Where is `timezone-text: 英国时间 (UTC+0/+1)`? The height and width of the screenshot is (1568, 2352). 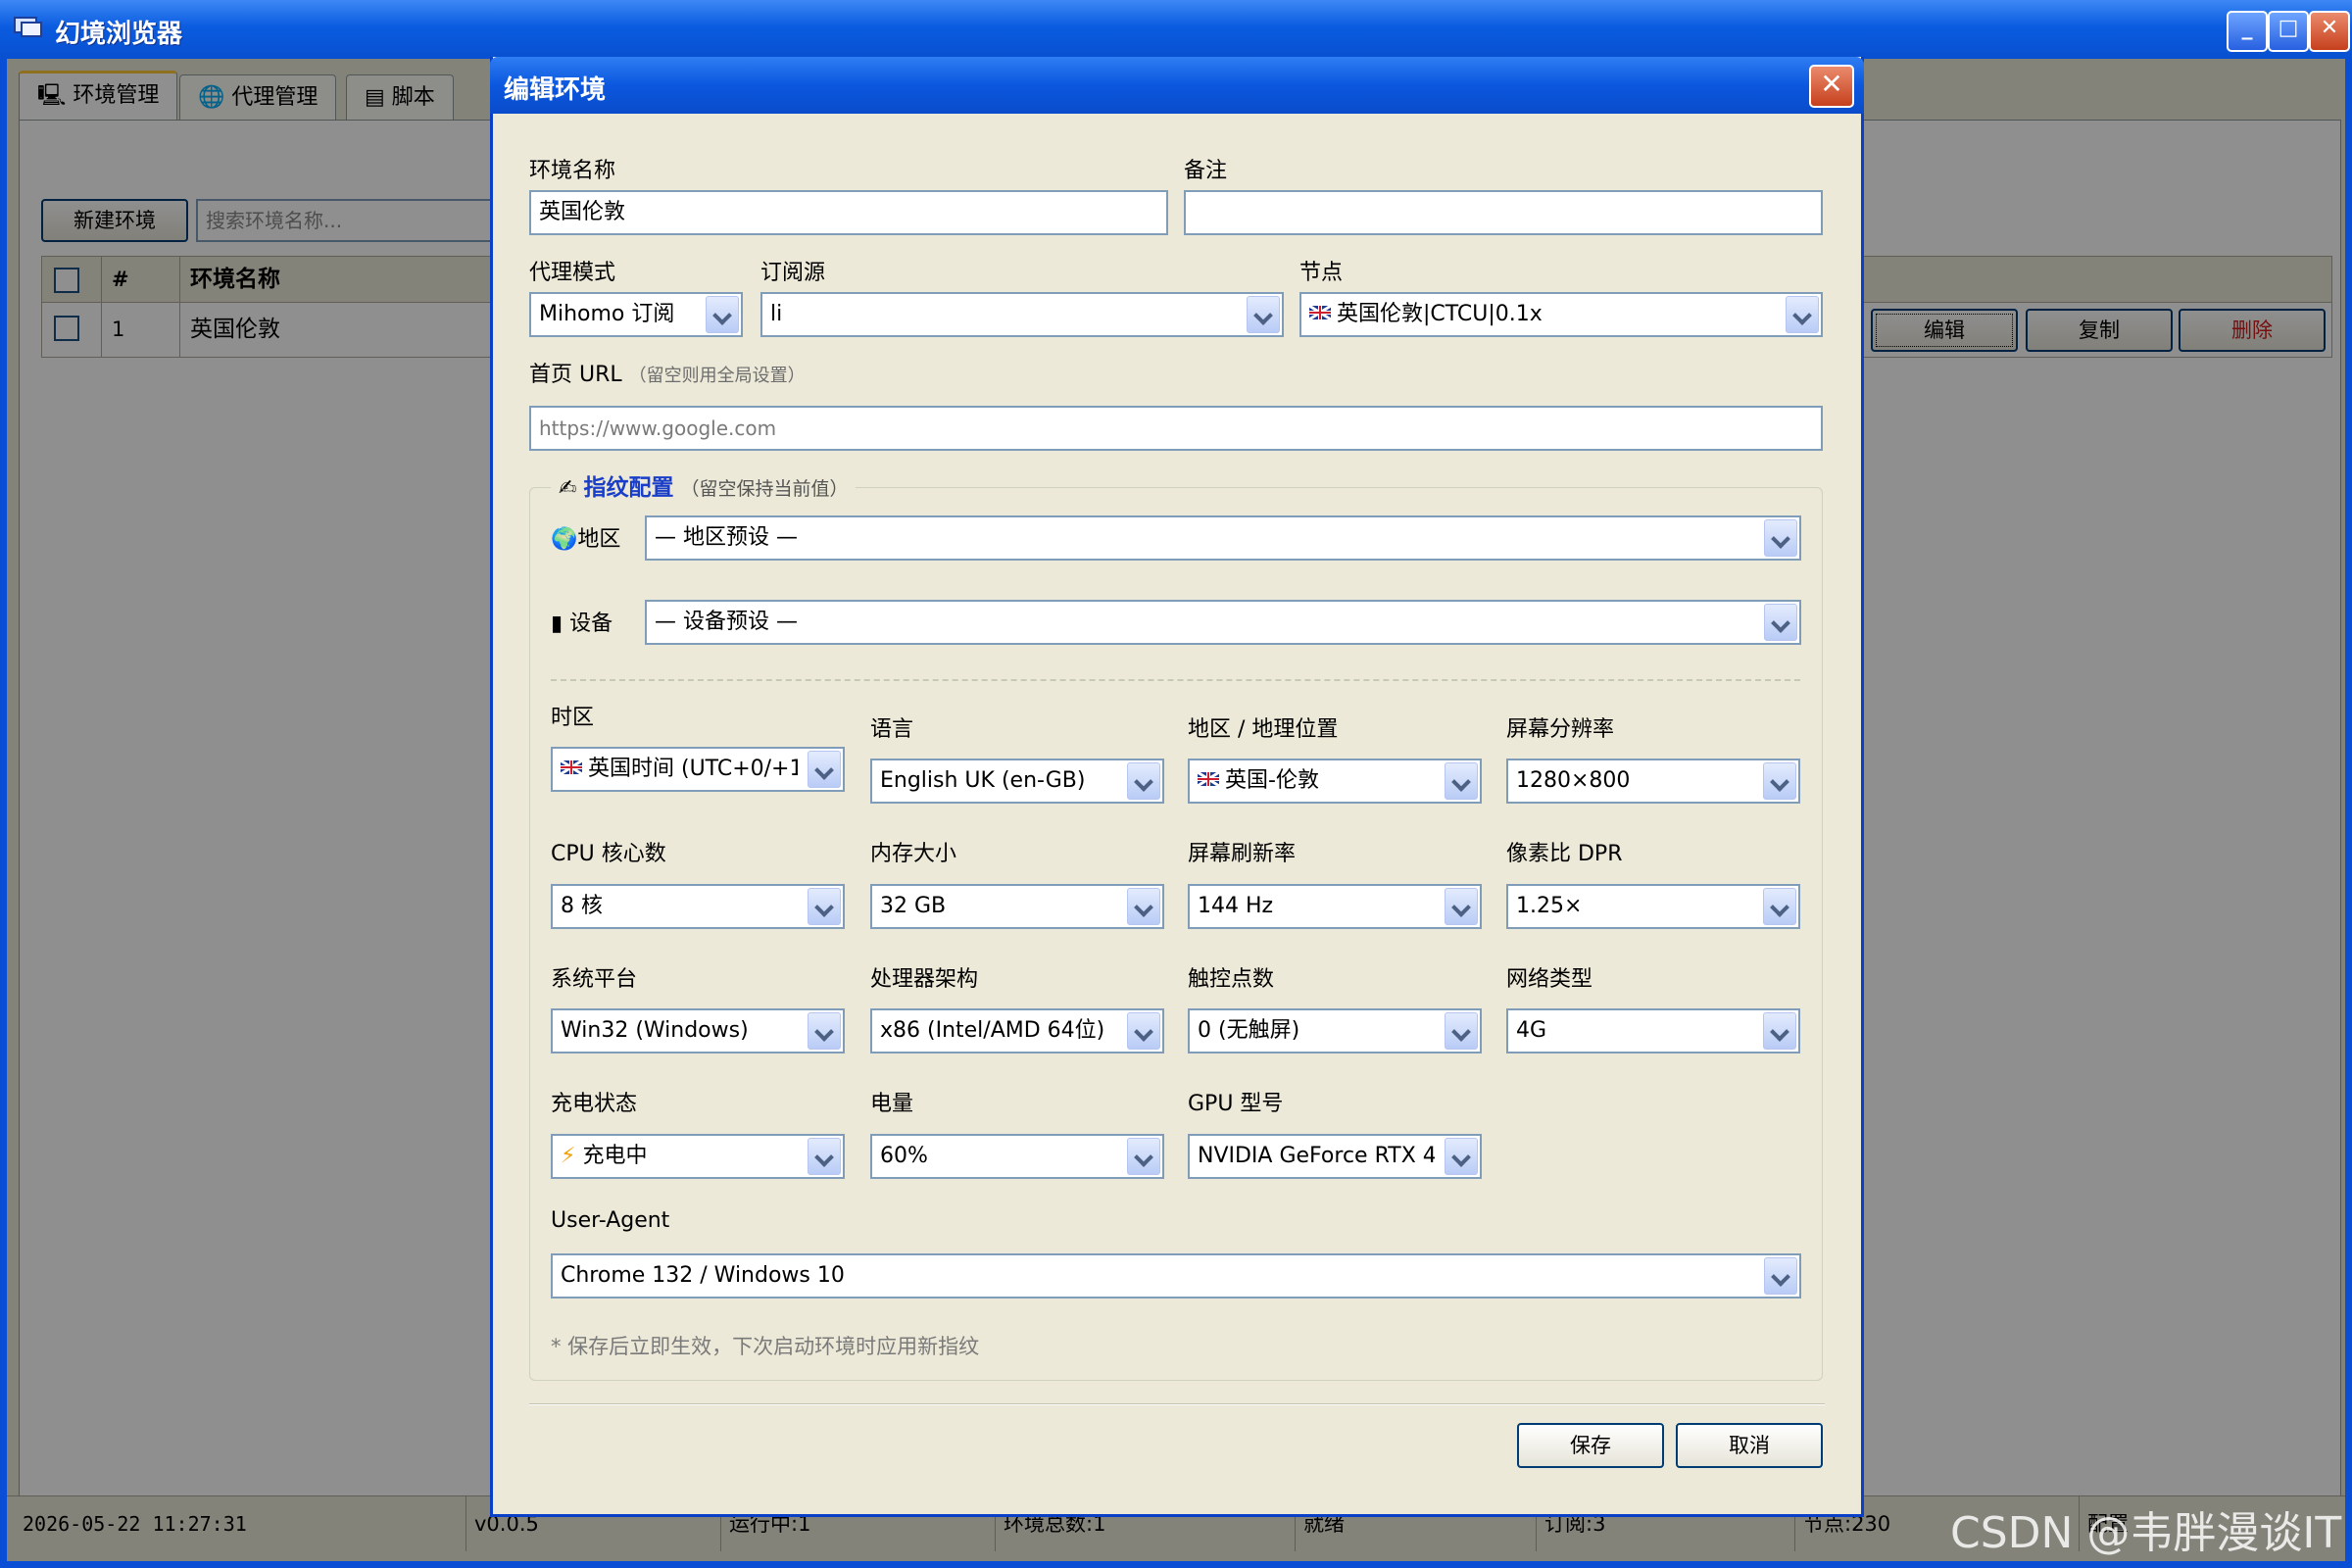
timezone-text: 英国时间 (UTC+0/+1) is located at coordinates (693, 769).